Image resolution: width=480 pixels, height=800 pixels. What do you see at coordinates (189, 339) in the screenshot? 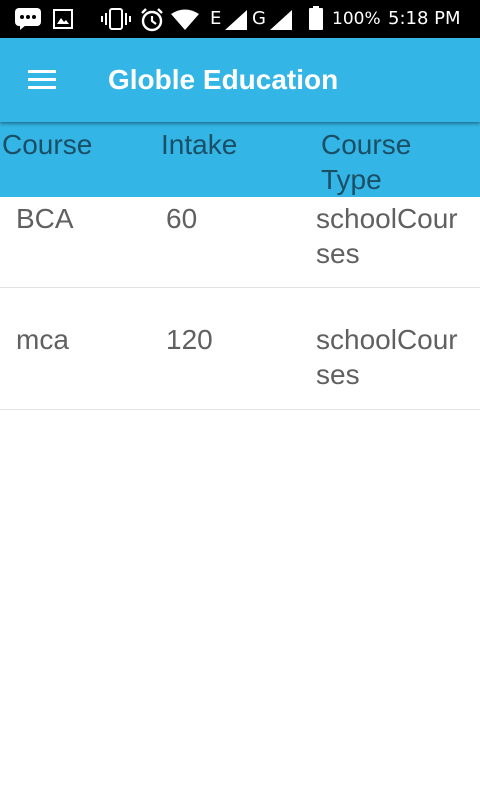
I see `intake-cell: 120` at bounding box center [189, 339].